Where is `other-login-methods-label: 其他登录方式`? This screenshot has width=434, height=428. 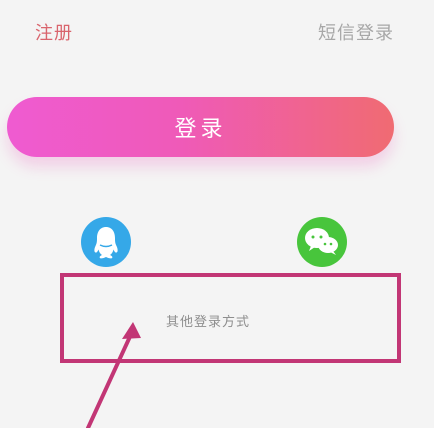 other-login-methods-label: 其他登录方式 is located at coordinates (208, 323).